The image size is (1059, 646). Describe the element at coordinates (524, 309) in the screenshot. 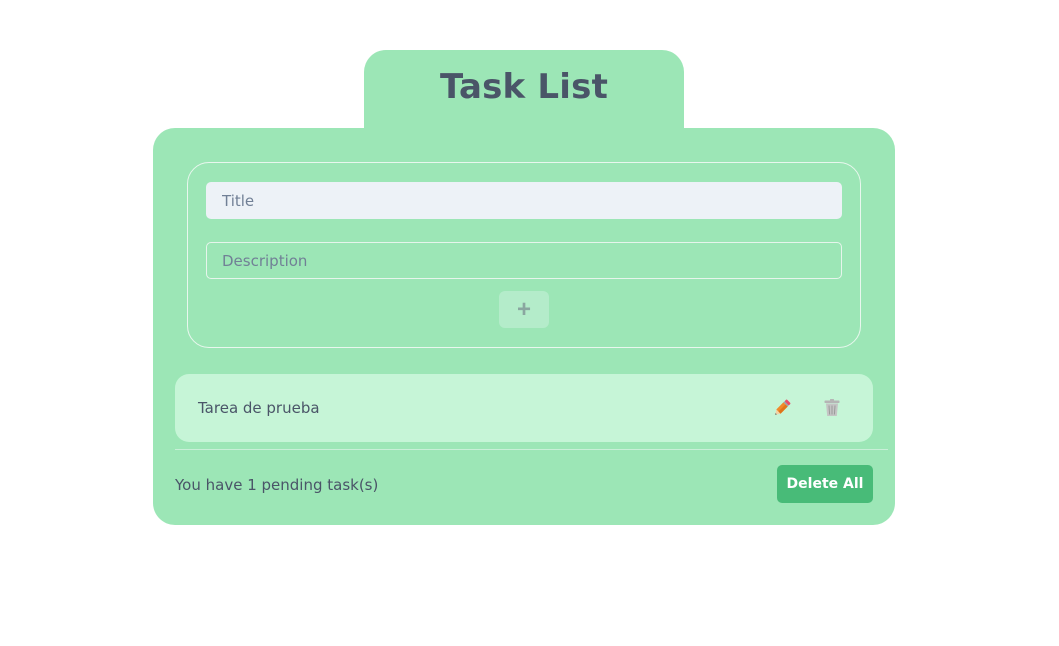

I see `add-task-button: +` at that location.